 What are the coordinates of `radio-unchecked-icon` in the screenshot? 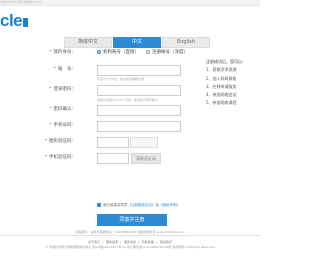 It's located at (148, 51).